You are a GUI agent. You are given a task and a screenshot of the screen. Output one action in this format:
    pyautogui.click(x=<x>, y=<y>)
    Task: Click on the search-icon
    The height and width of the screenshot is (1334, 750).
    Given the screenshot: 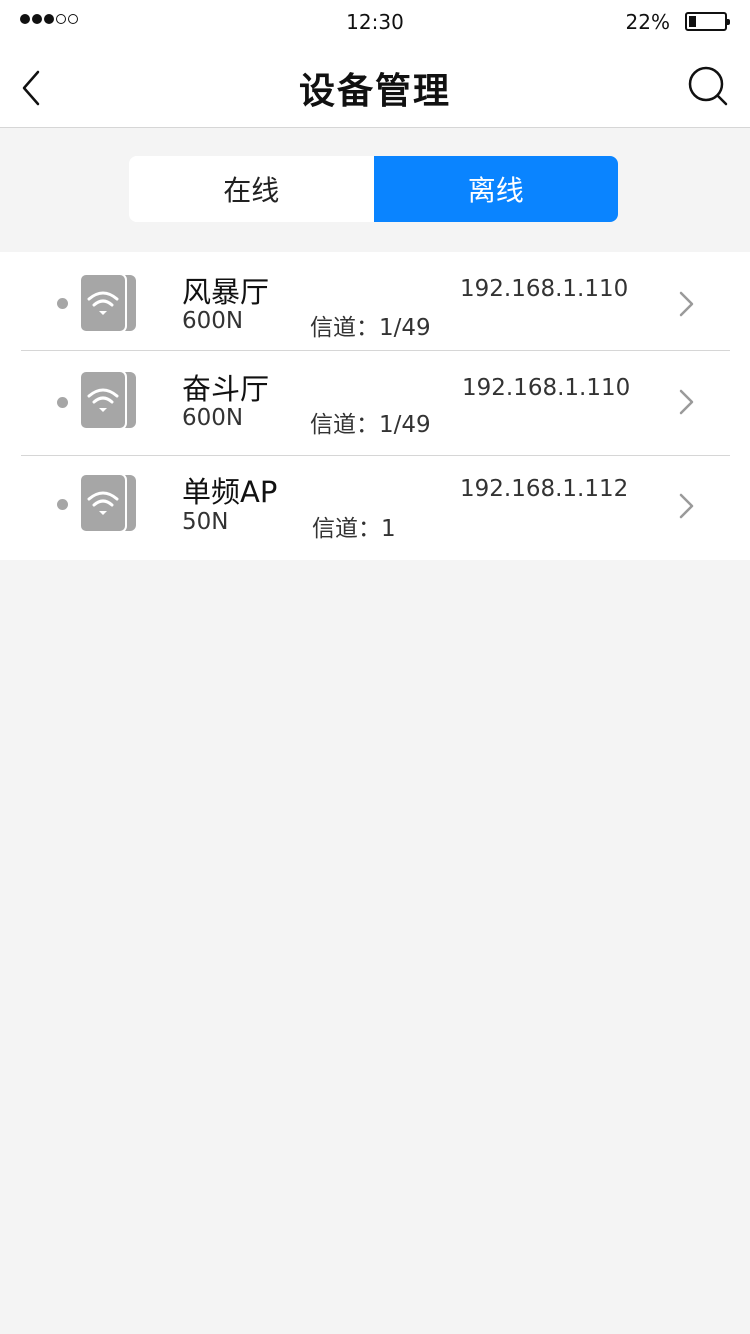 What is the action you would take?
    pyautogui.click(x=708, y=86)
    